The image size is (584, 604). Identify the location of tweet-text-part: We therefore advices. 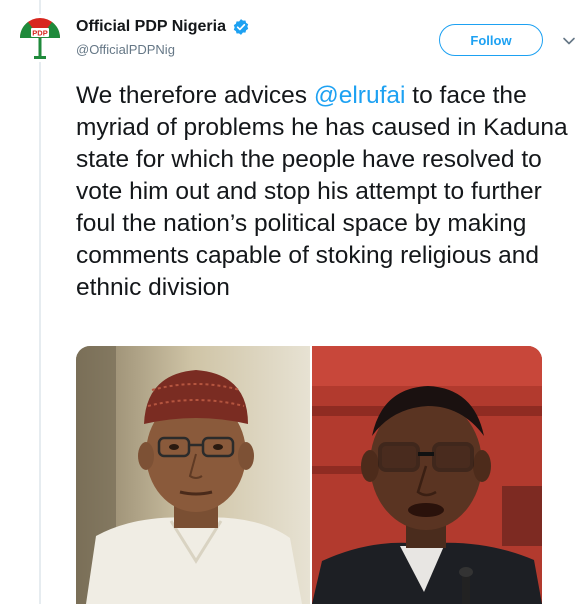
(195, 95).